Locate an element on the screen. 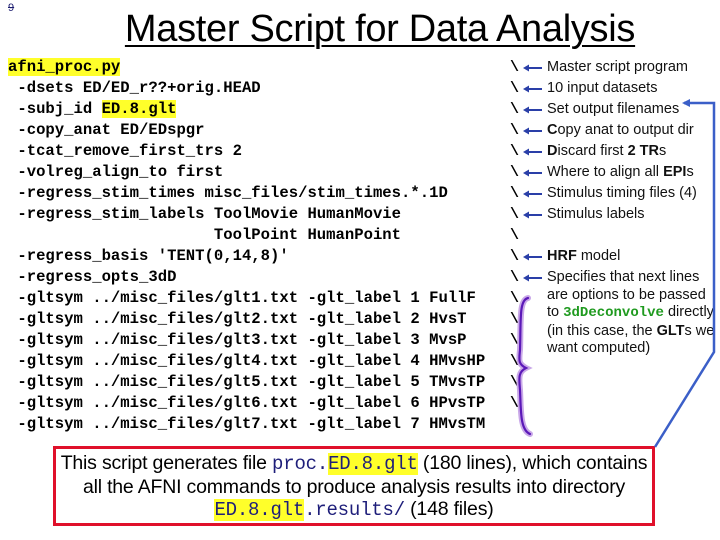 The width and height of the screenshot is (720, 540). note-text: C is located at coordinates (552, 130).